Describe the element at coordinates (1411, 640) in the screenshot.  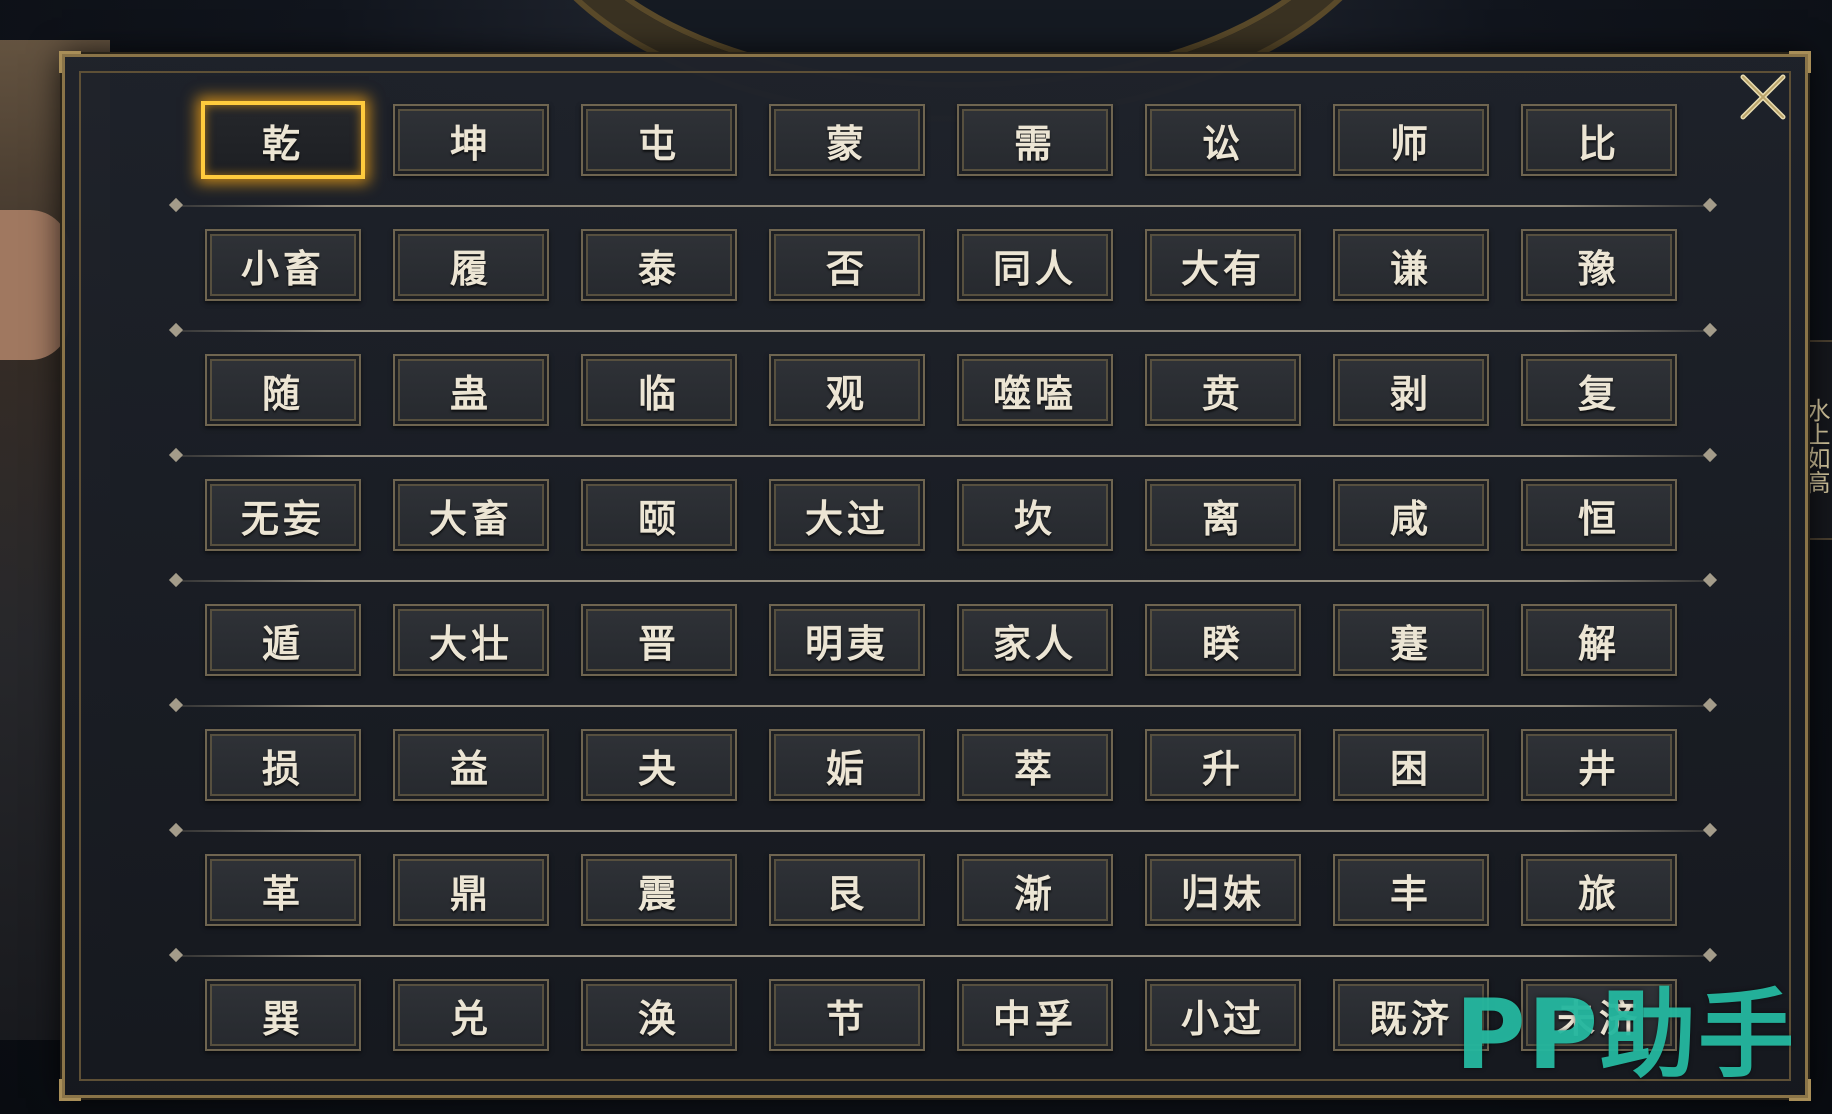
I see `hexagram-button: 蹇` at that location.